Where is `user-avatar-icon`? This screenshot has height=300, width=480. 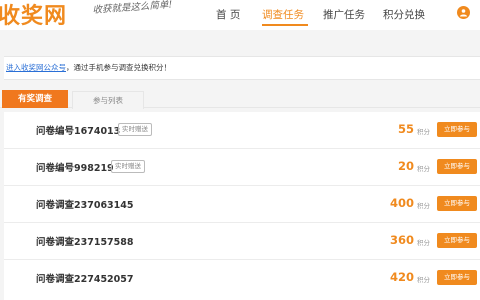
user-avatar-icon is located at coordinates (463, 12).